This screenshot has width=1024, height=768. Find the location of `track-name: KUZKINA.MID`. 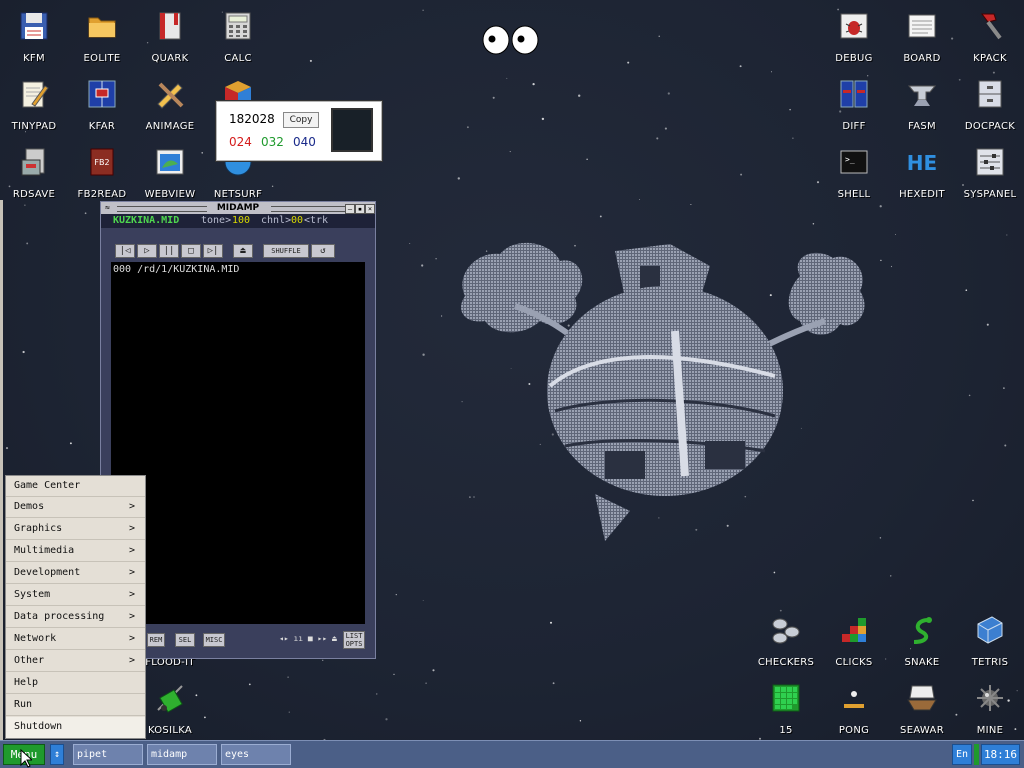

track-name: KUZKINA.MID is located at coordinates (146, 220).